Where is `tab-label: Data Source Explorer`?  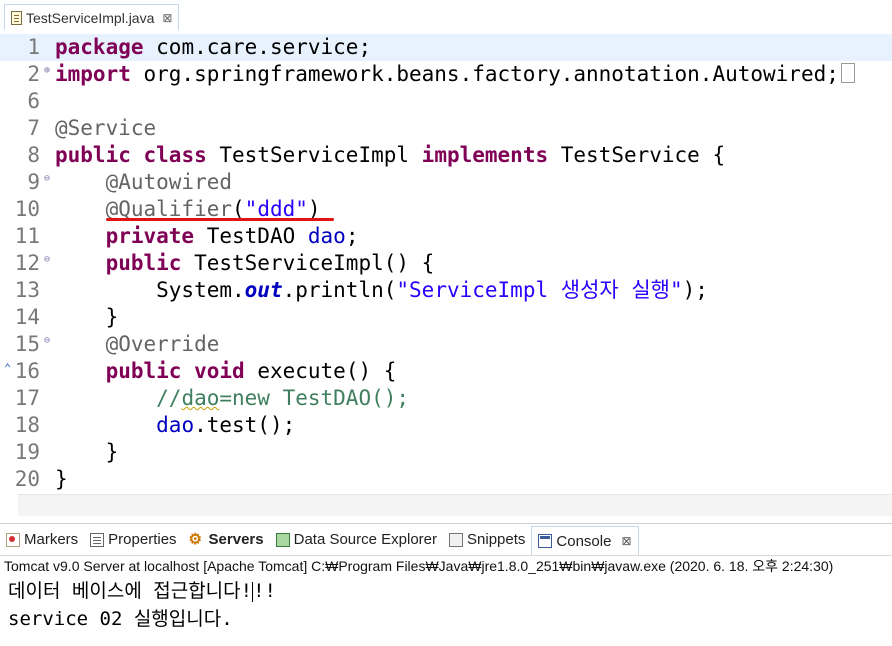
tab-label: Data Source Explorer is located at coordinates (365, 539).